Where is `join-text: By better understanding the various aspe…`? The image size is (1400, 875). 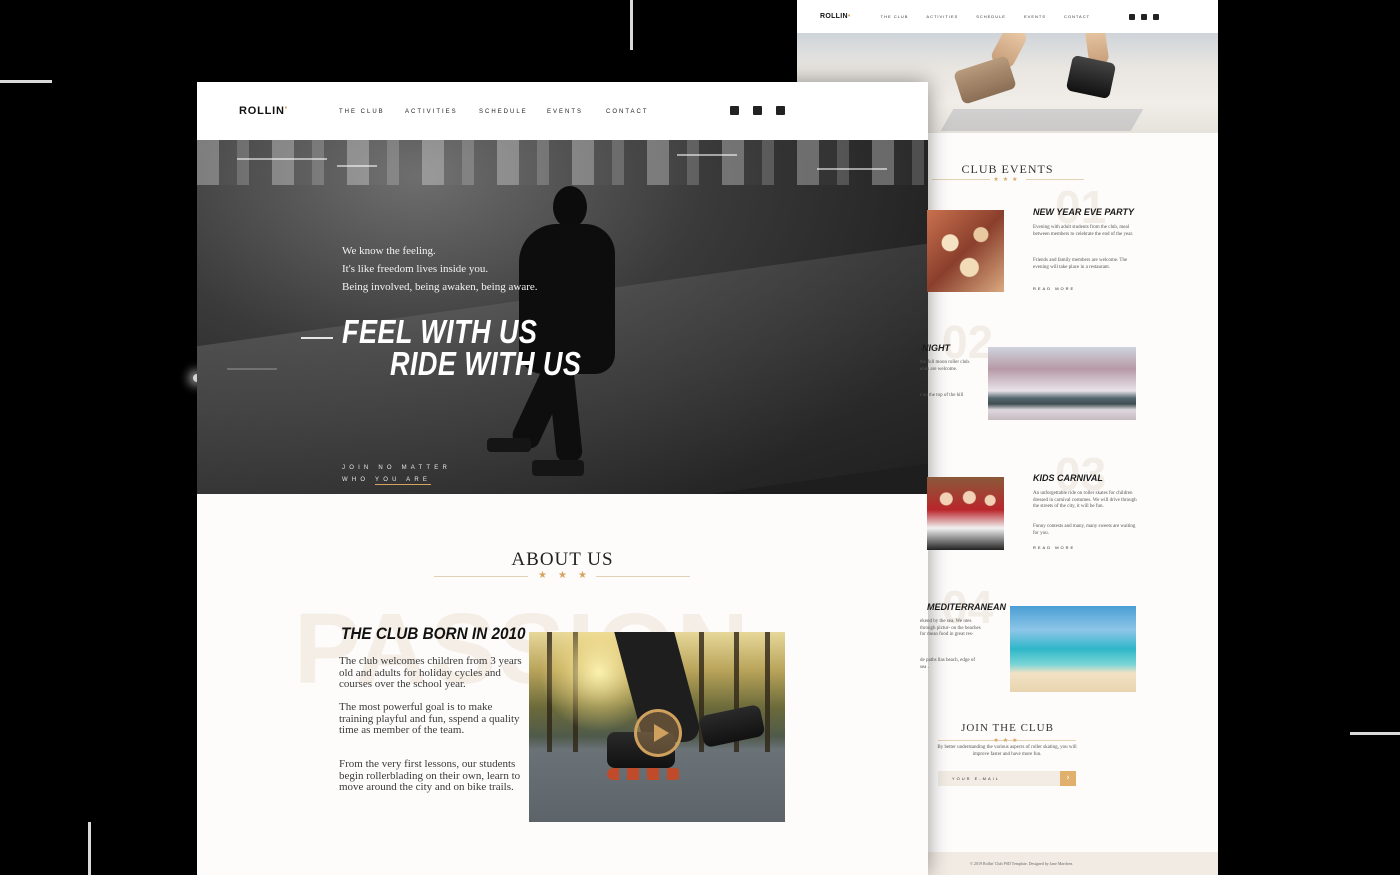
join-text: By better understanding the various aspe… is located at coordinates (1007, 751).